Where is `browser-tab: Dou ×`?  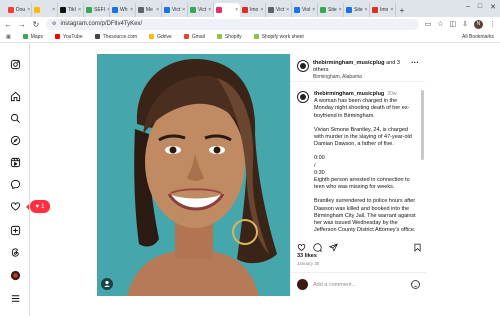
browser-tab: Dou × is located at coordinates (19, 10).